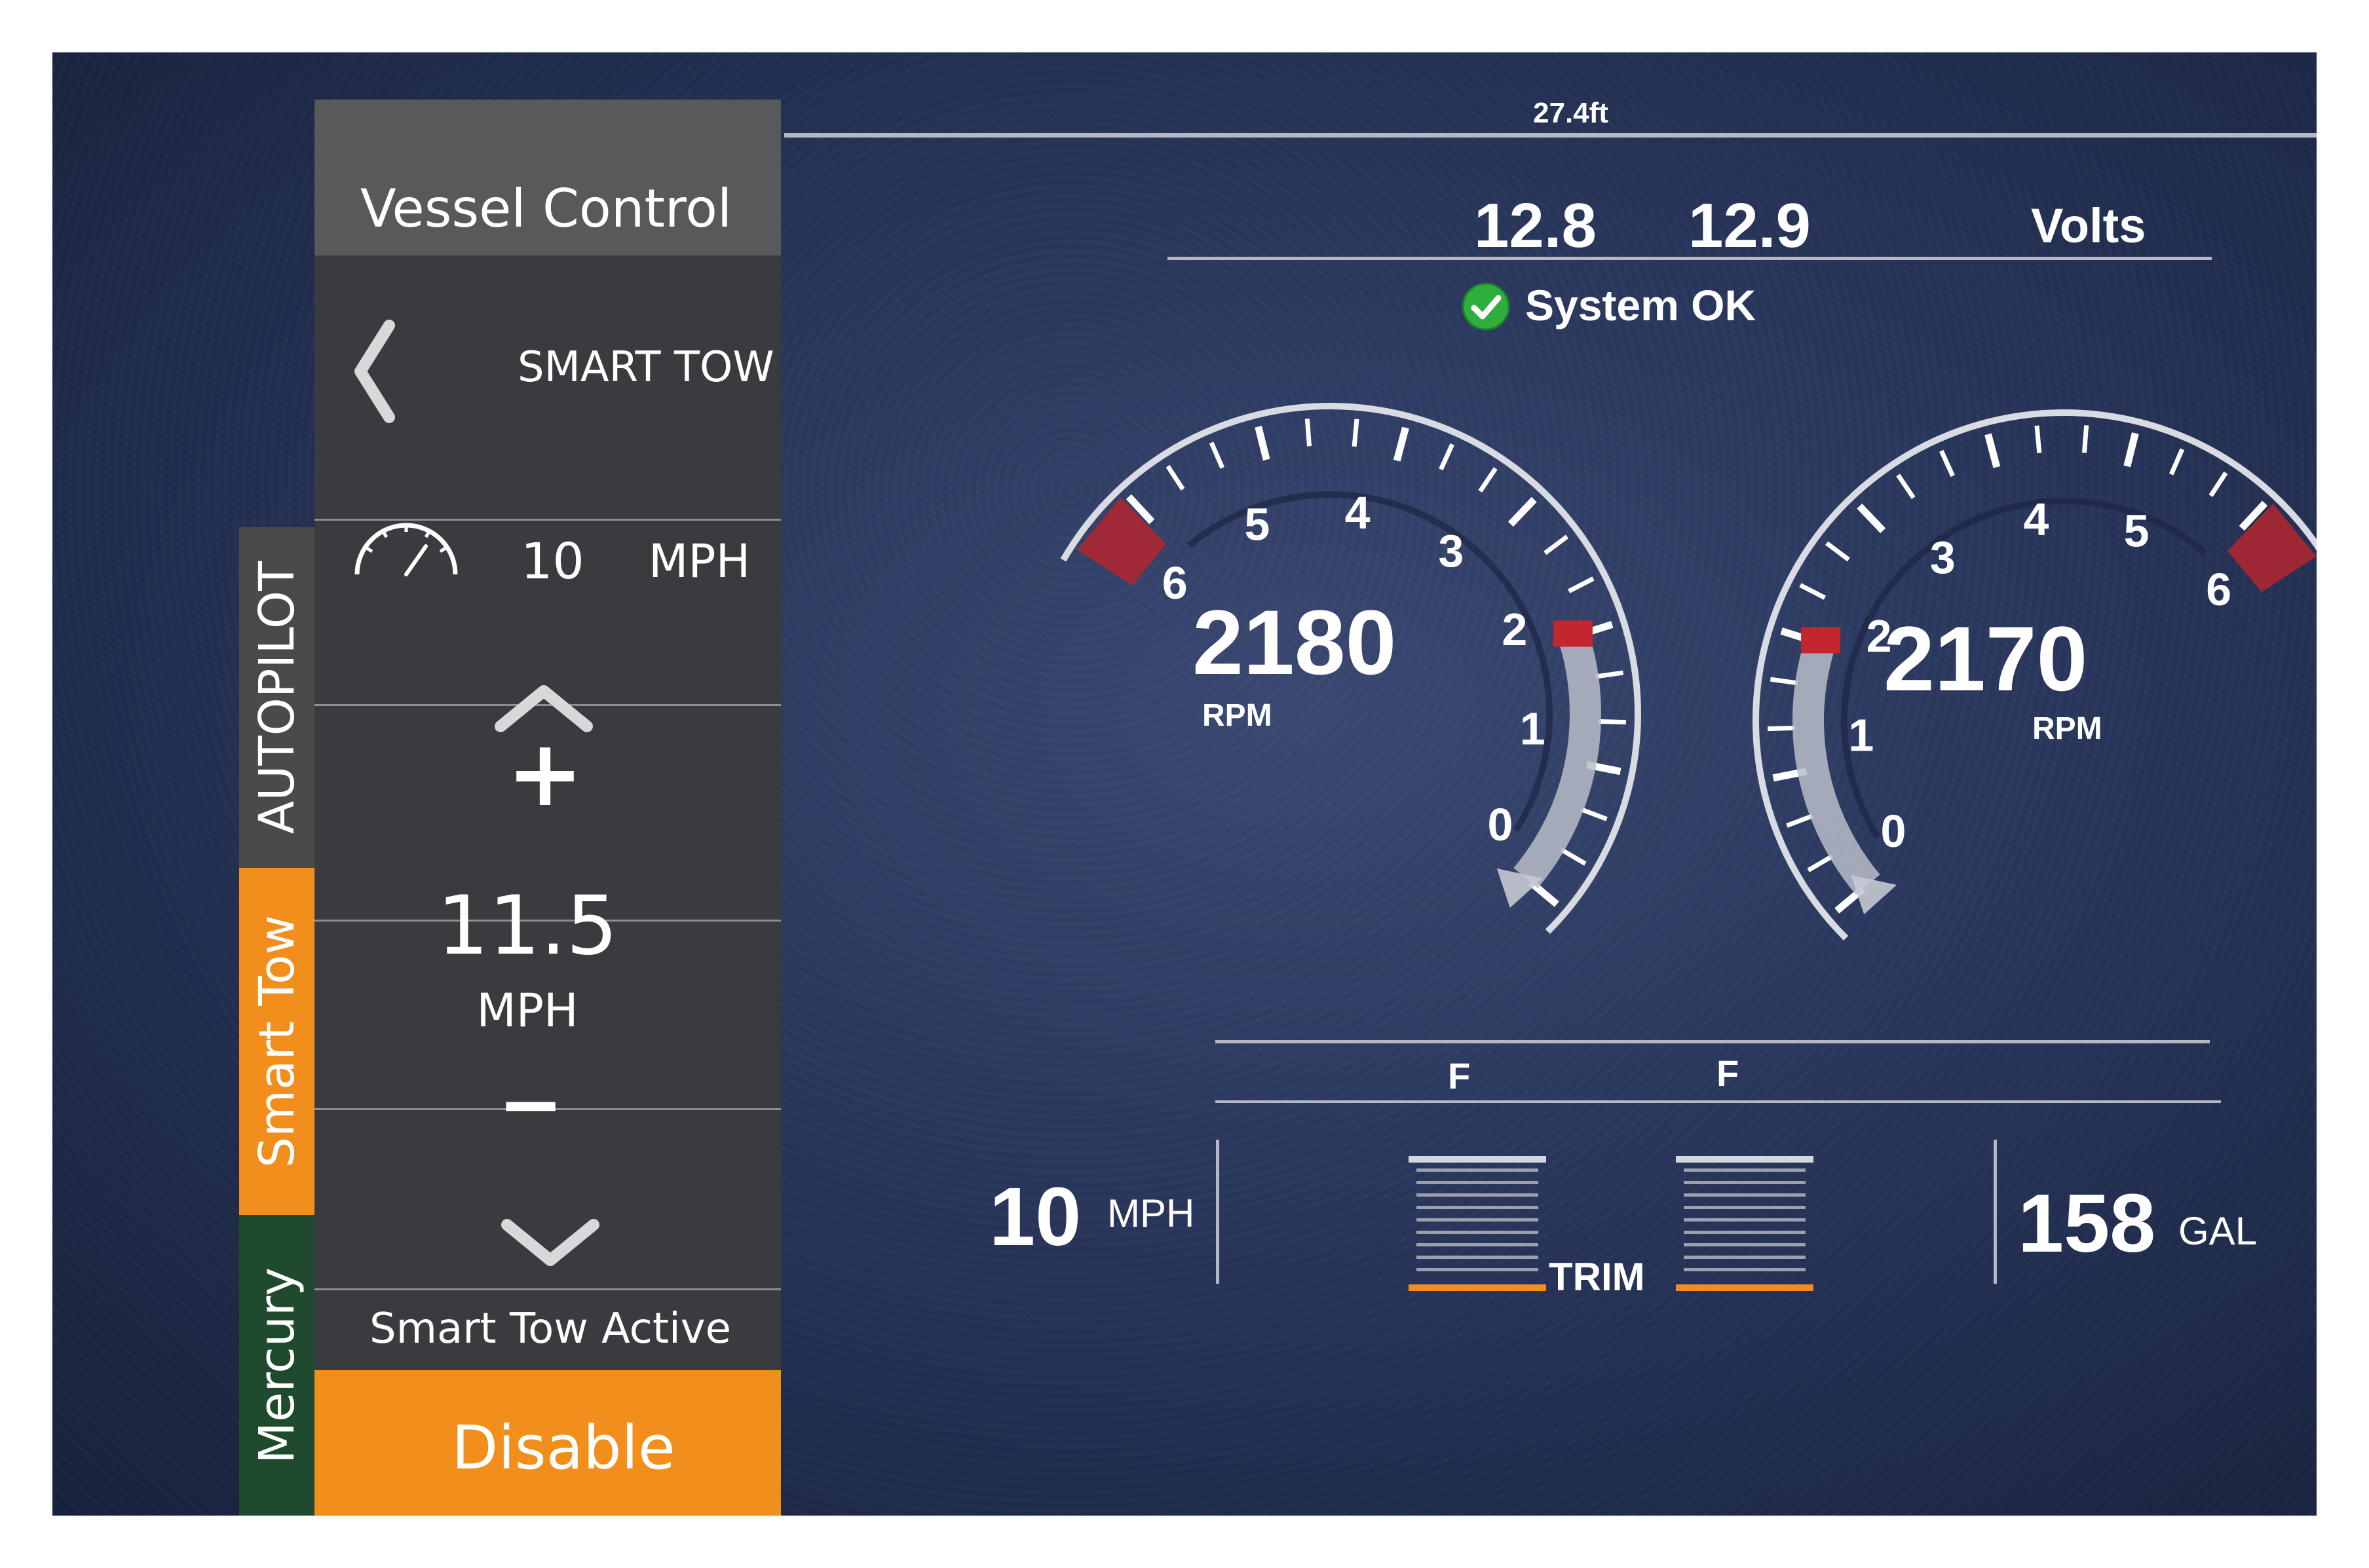 The image size is (2369, 1568). Describe the element at coordinates (1294, 642) in the screenshot. I see `rpm-left-value: 2180` at that location.